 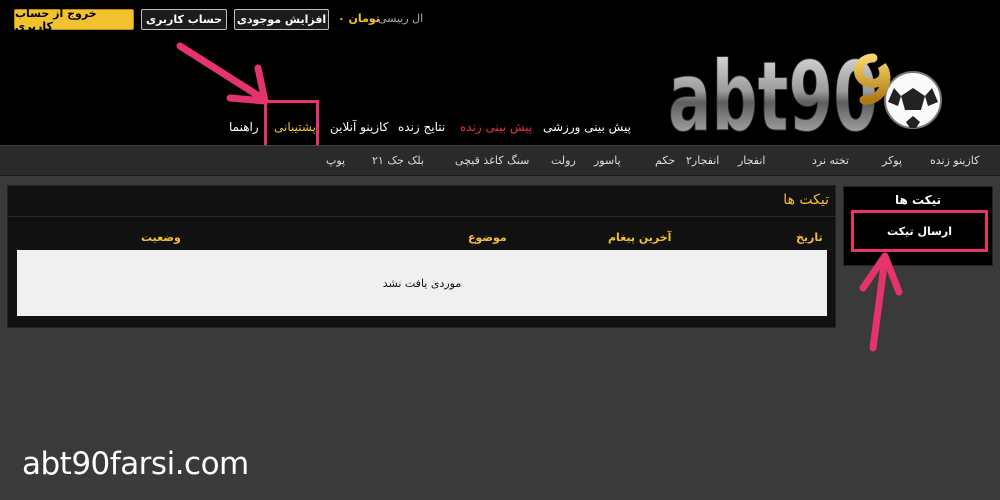 What do you see at coordinates (587, 127) in the screenshot?
I see `nav-sports-betting: پیش بینی ورزشی` at bounding box center [587, 127].